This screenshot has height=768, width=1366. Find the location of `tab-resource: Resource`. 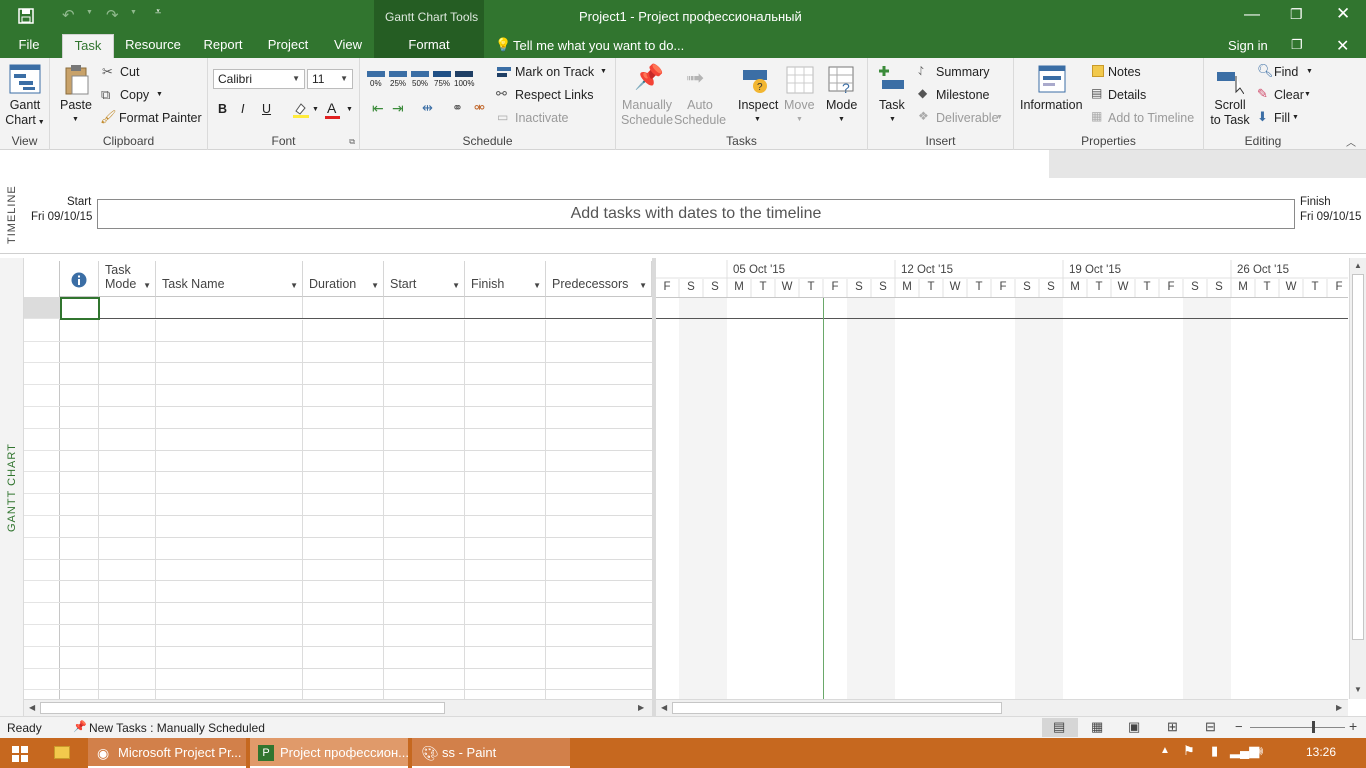

tab-resource: Resource is located at coordinates (153, 46).